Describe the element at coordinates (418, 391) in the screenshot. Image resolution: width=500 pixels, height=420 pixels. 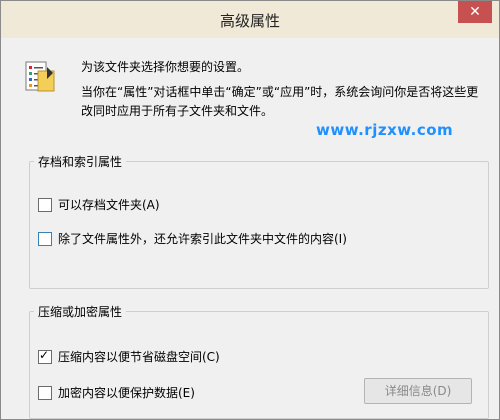
I see `details-button: 详细信息(D)` at that location.